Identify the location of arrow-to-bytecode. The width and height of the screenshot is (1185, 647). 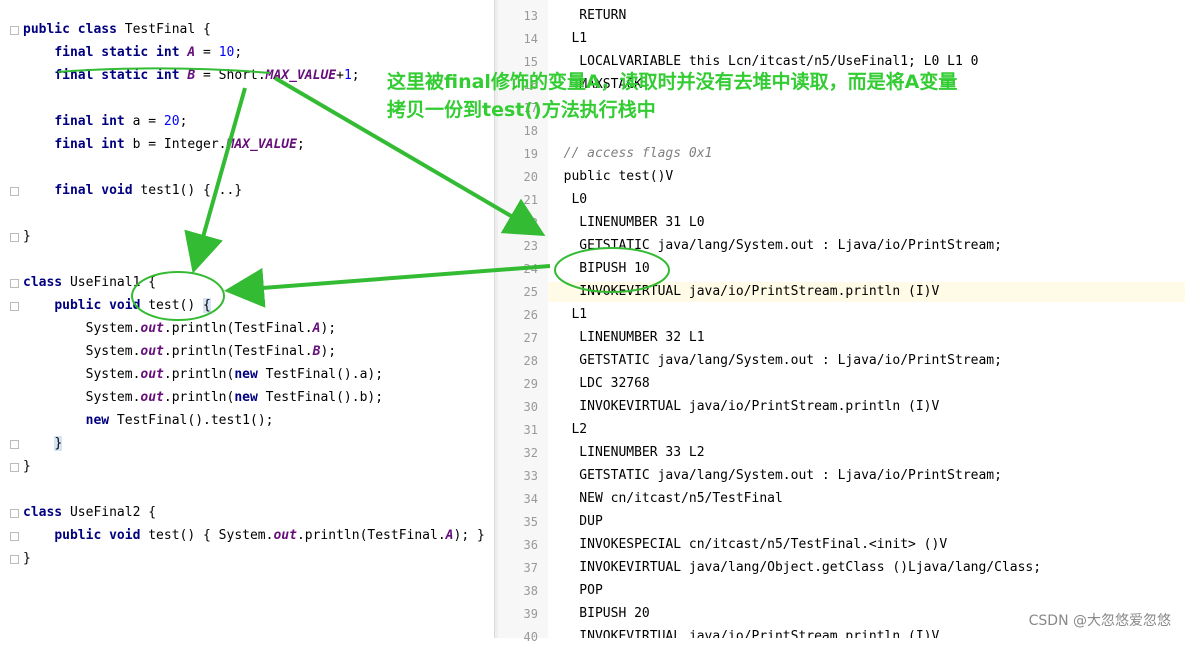
(409, 156).